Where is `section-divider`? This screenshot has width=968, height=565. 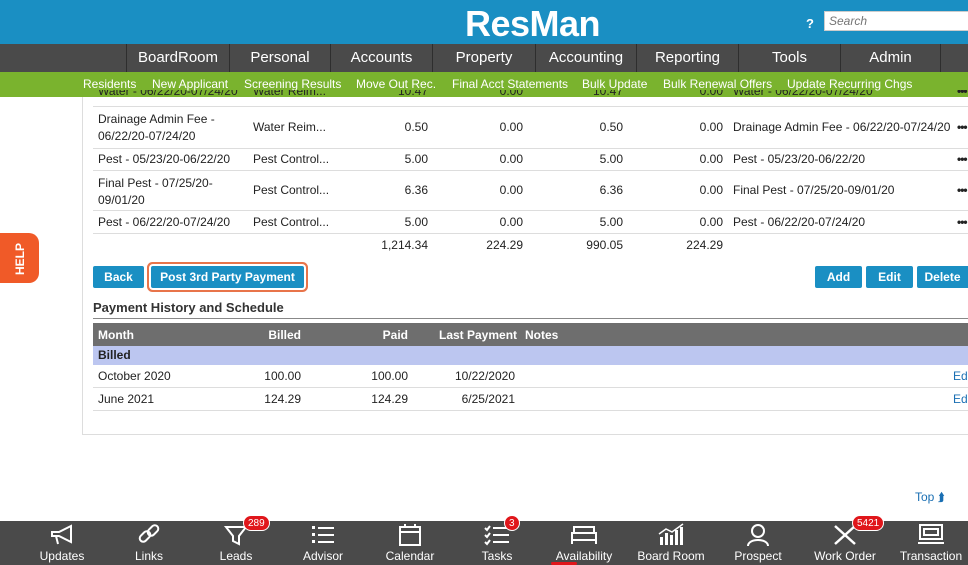 section-divider is located at coordinates (530, 318).